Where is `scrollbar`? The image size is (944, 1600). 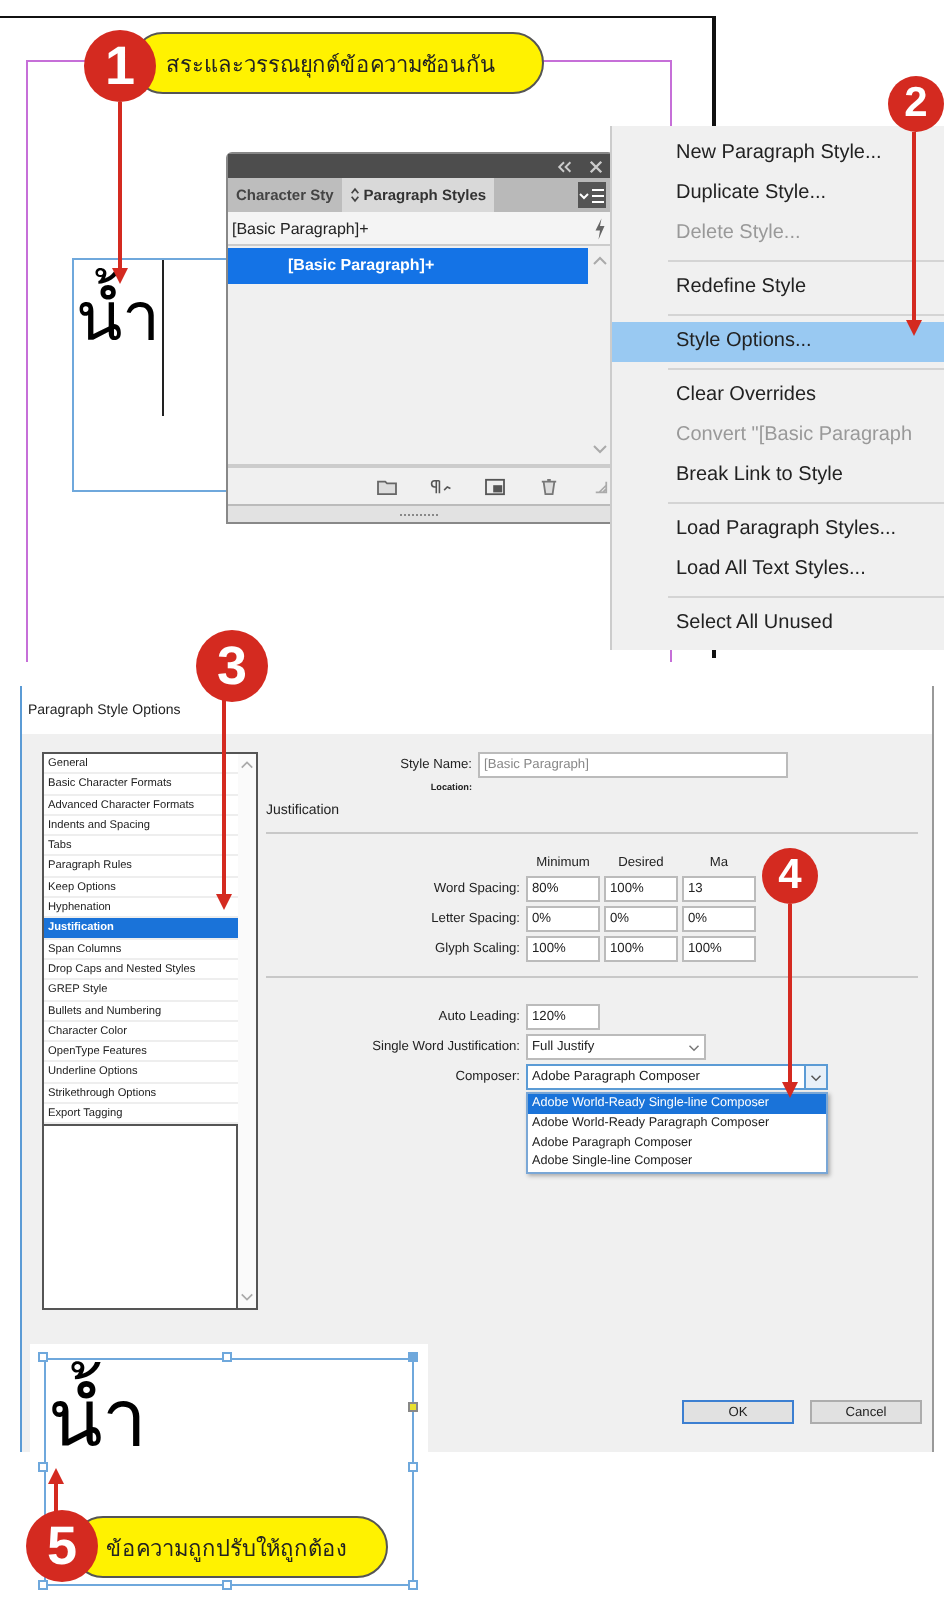
scrollbar is located at coordinates (247, 1031).